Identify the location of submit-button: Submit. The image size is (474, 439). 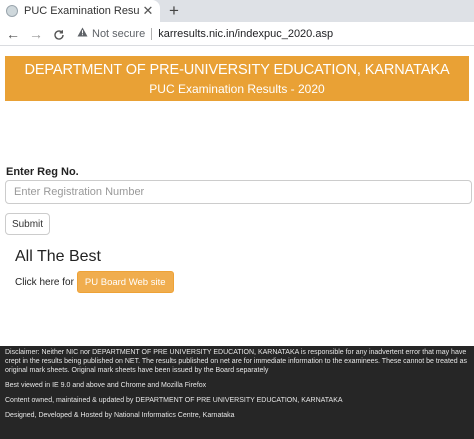
(27, 224).